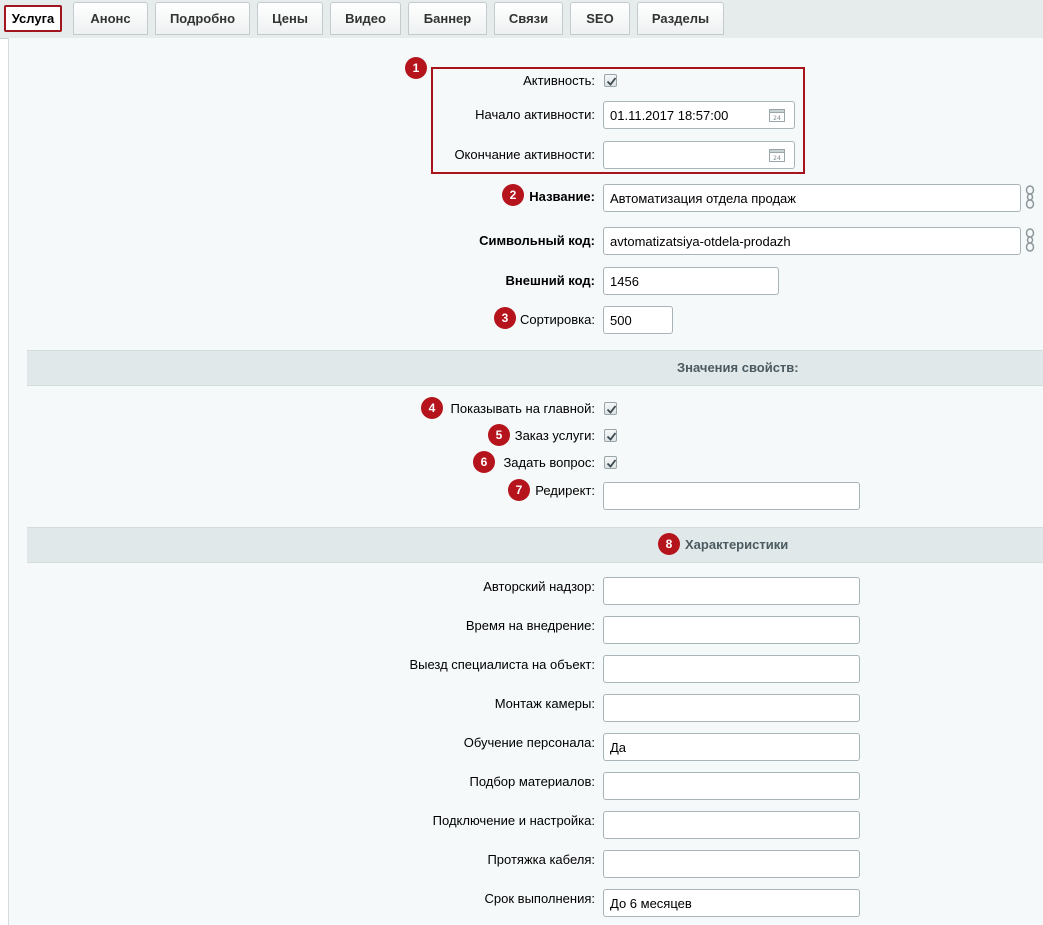  I want to click on char-label: Срок выполнения:, so click(539, 898).